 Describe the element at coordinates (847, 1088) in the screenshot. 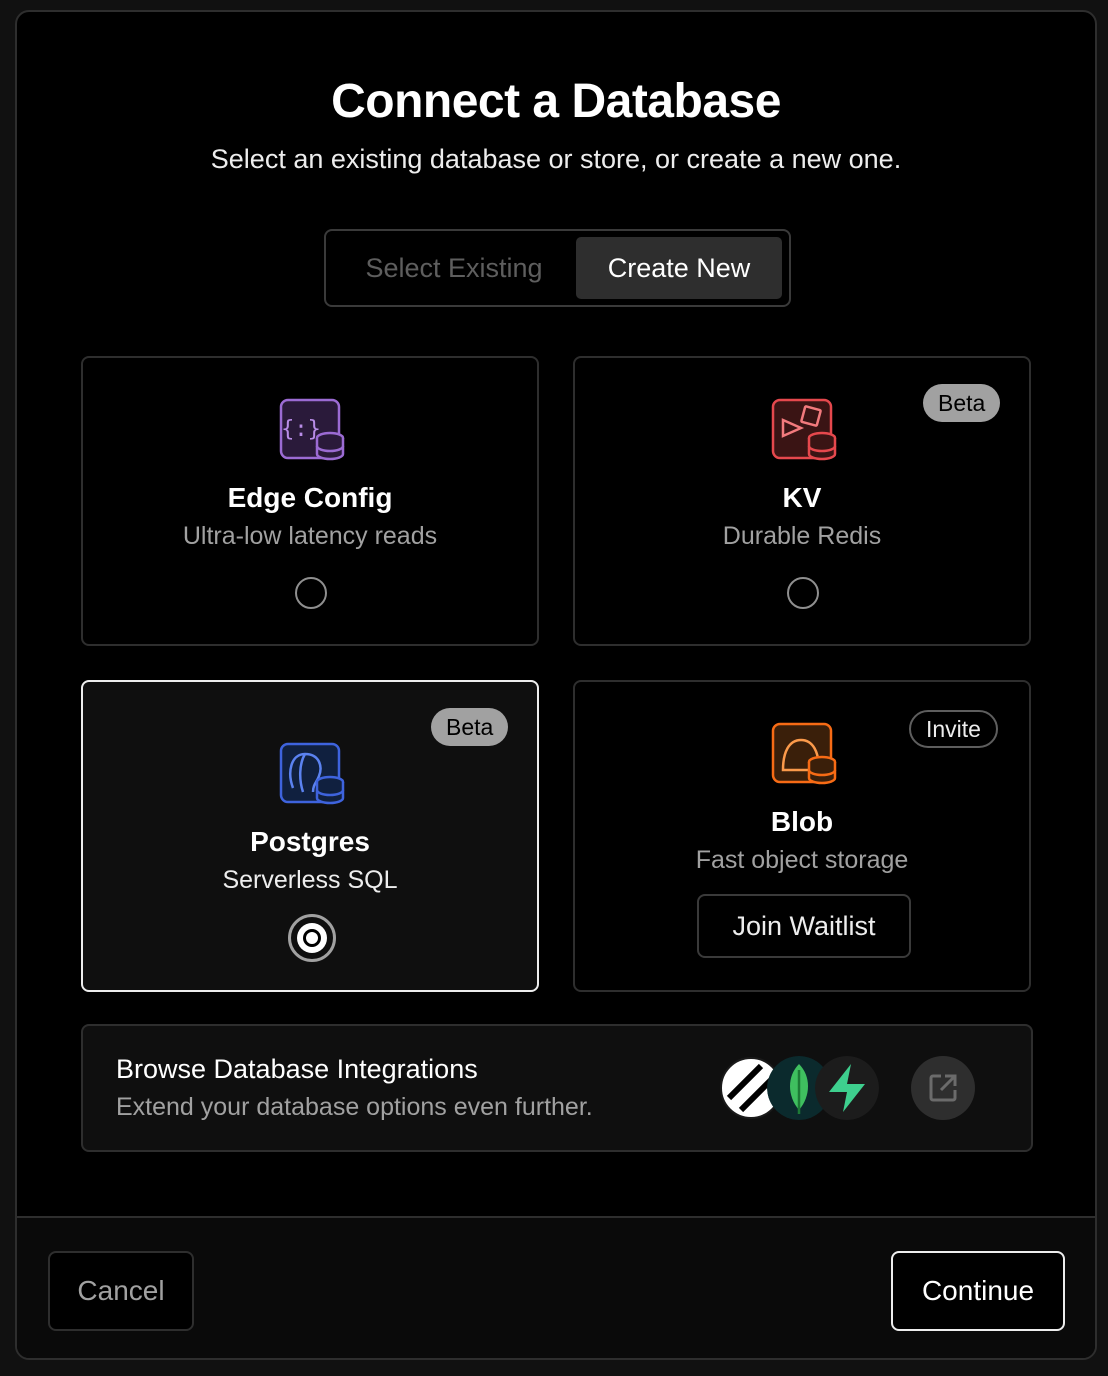

I see `supabase-logo` at that location.